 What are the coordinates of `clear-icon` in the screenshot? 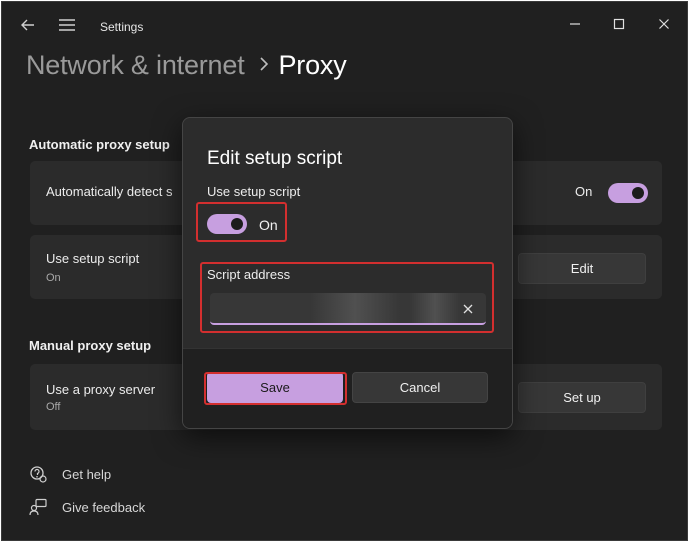 It's located at (468, 308).